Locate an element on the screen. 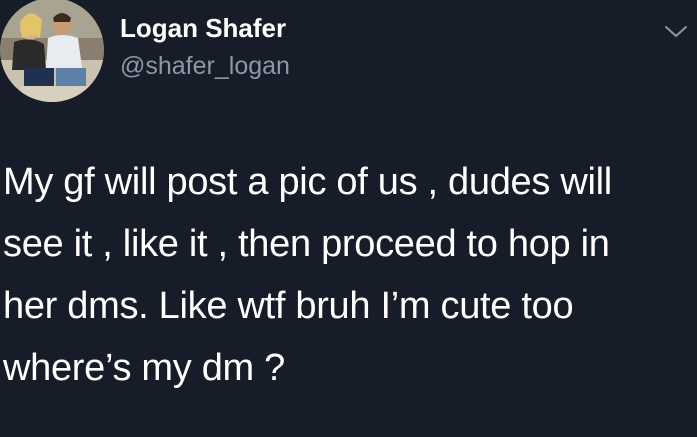  chevron-down-icon is located at coordinates (676, 31).